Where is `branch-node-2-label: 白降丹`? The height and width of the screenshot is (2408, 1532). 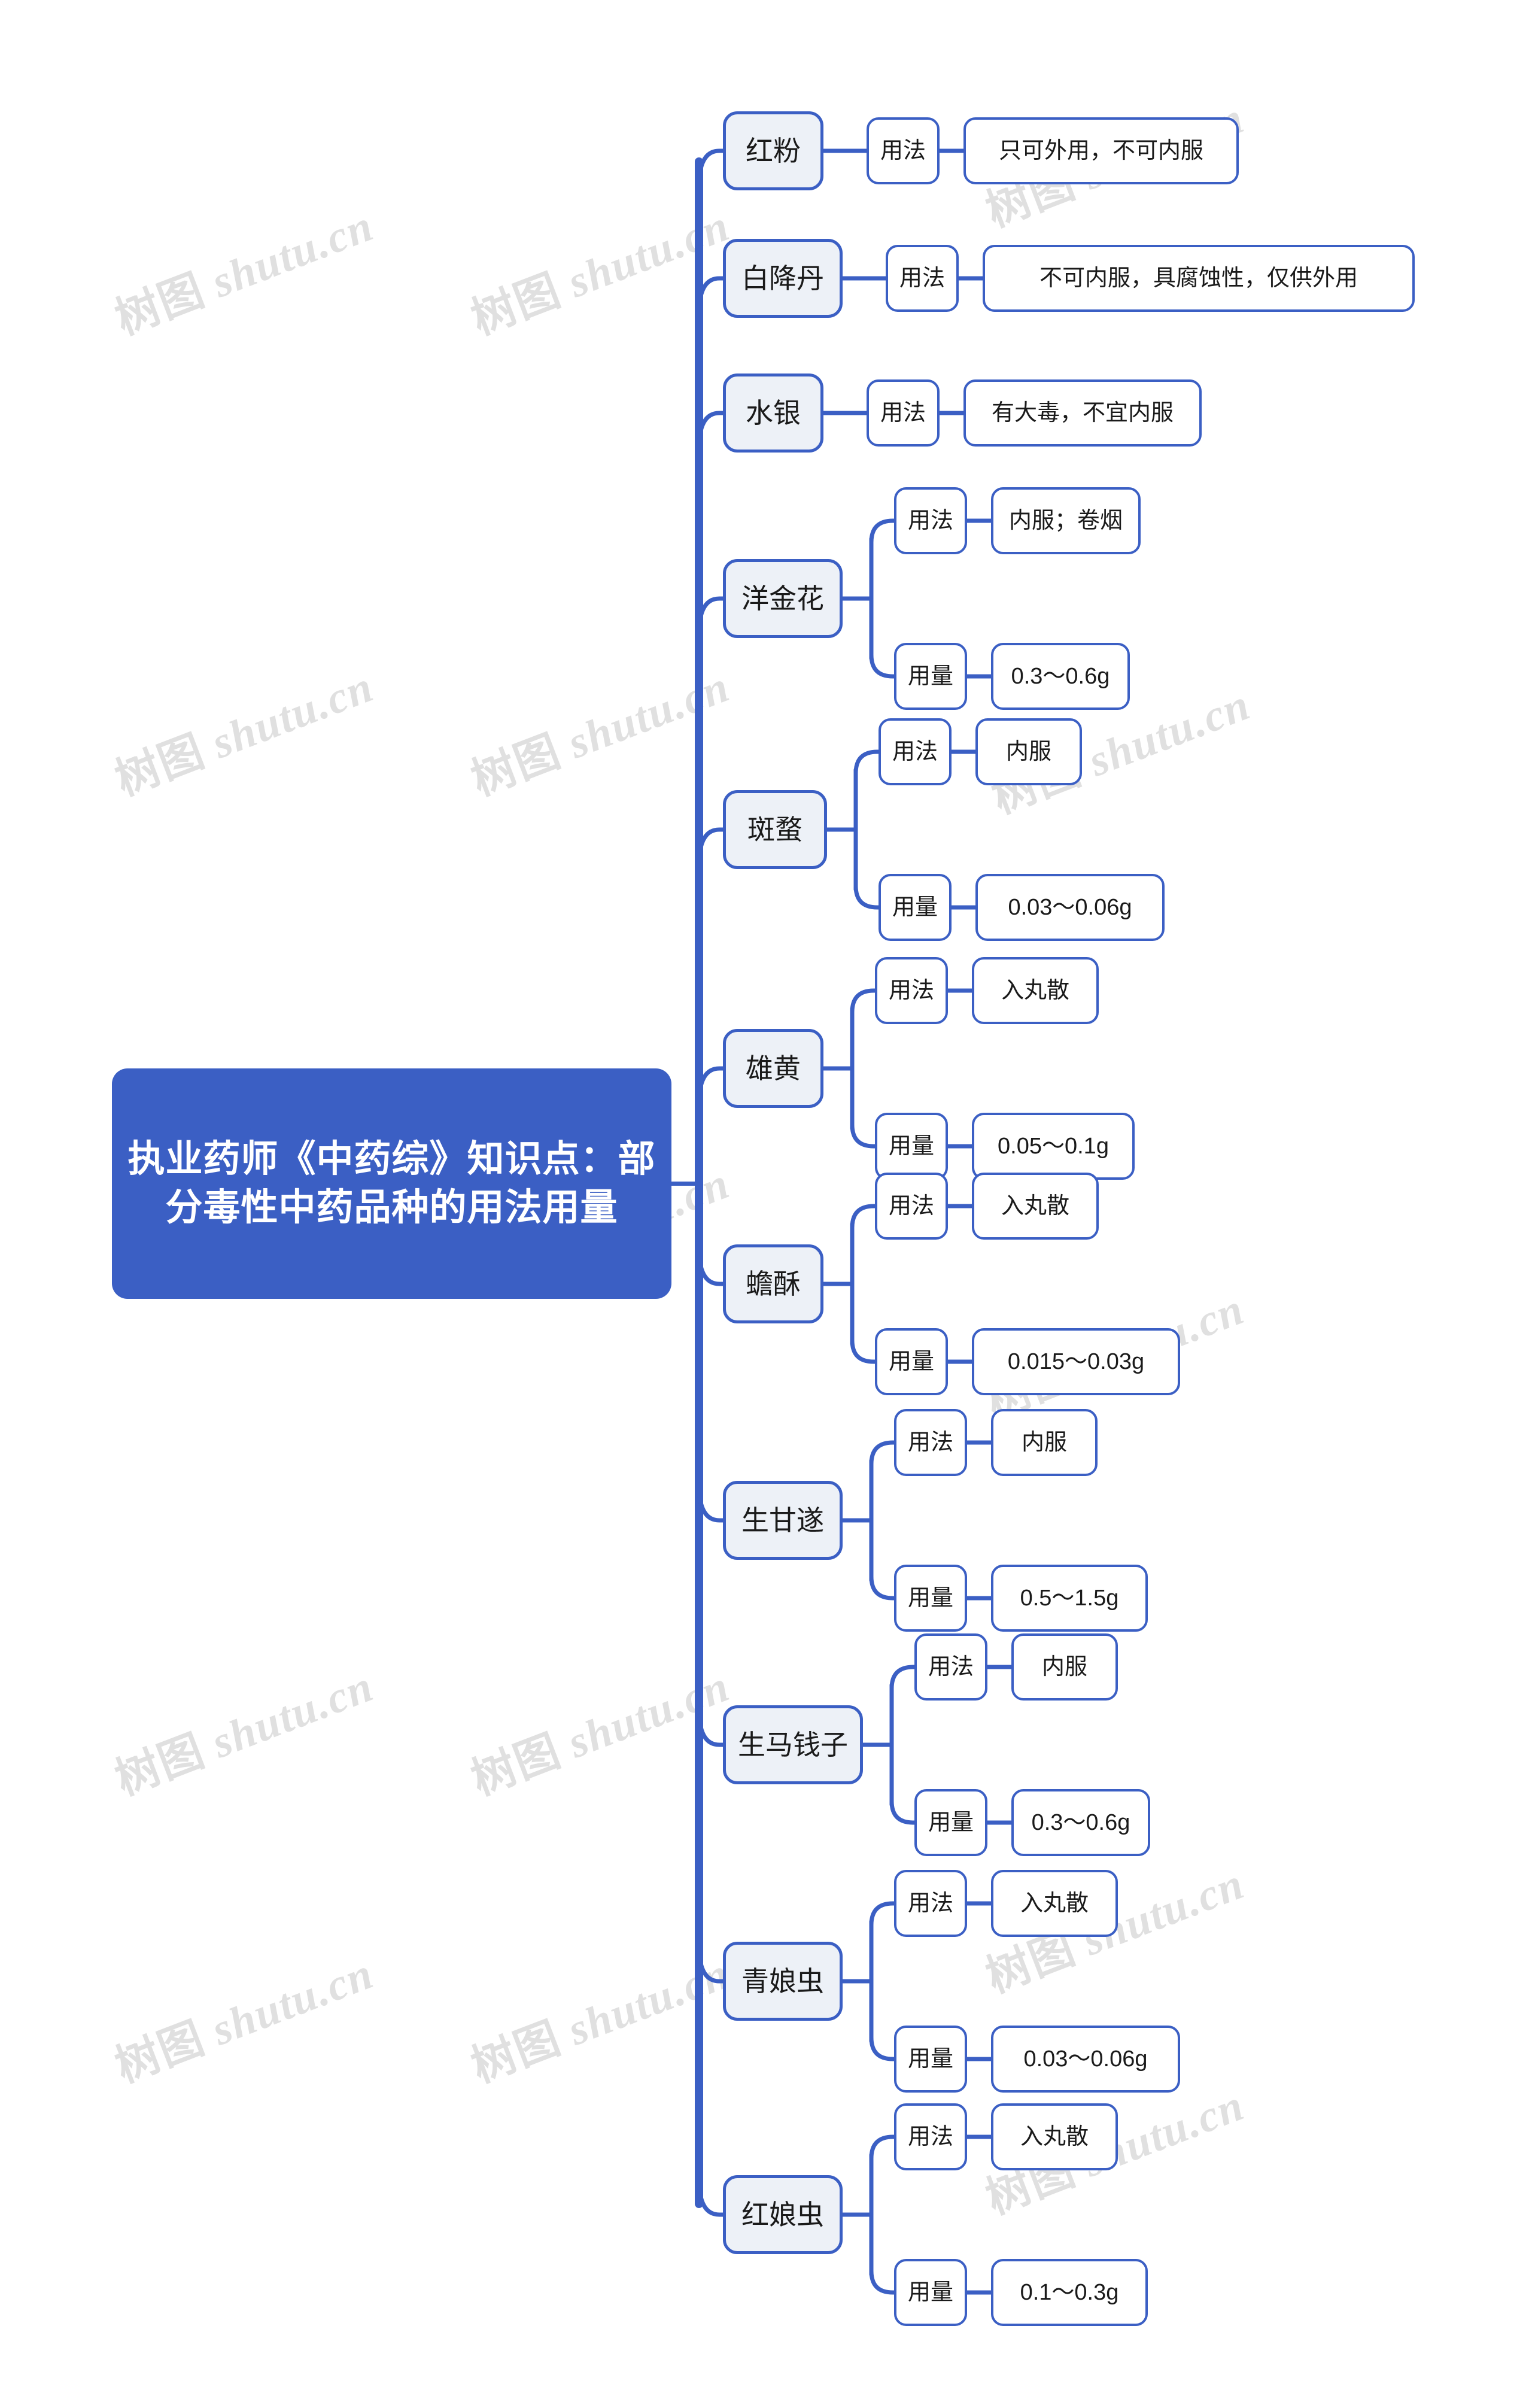 branch-node-2-label: 白降丹 is located at coordinates (782, 278).